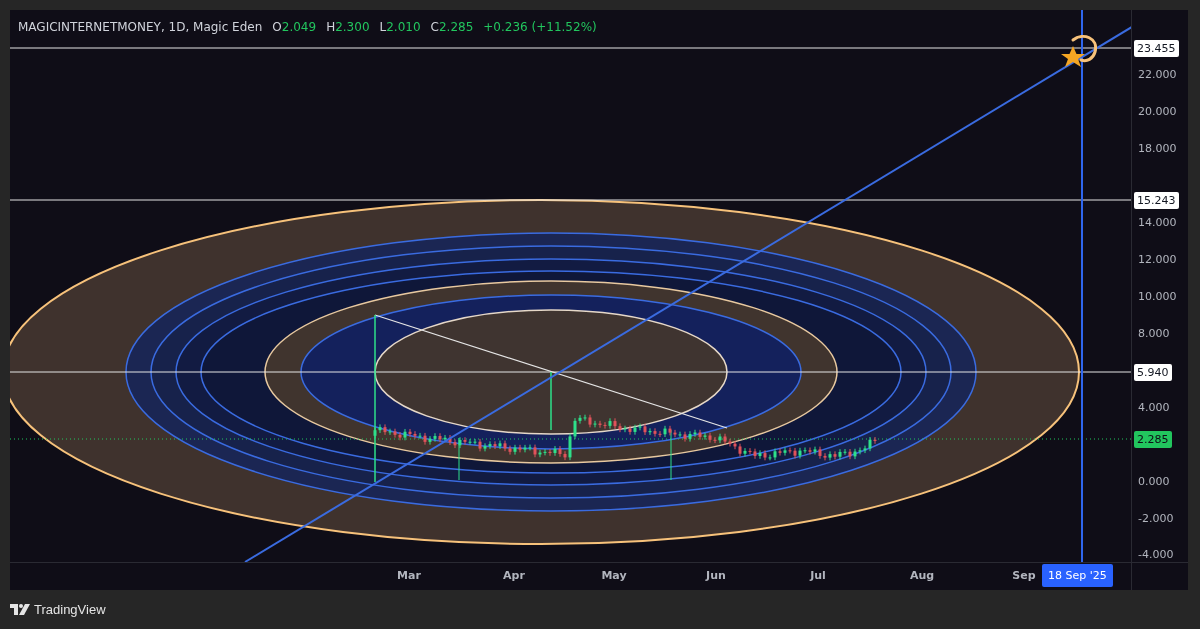 The image size is (1200, 629). Describe the element at coordinates (1153, 439) in the screenshot. I see `last-price-label: 2.285` at that location.